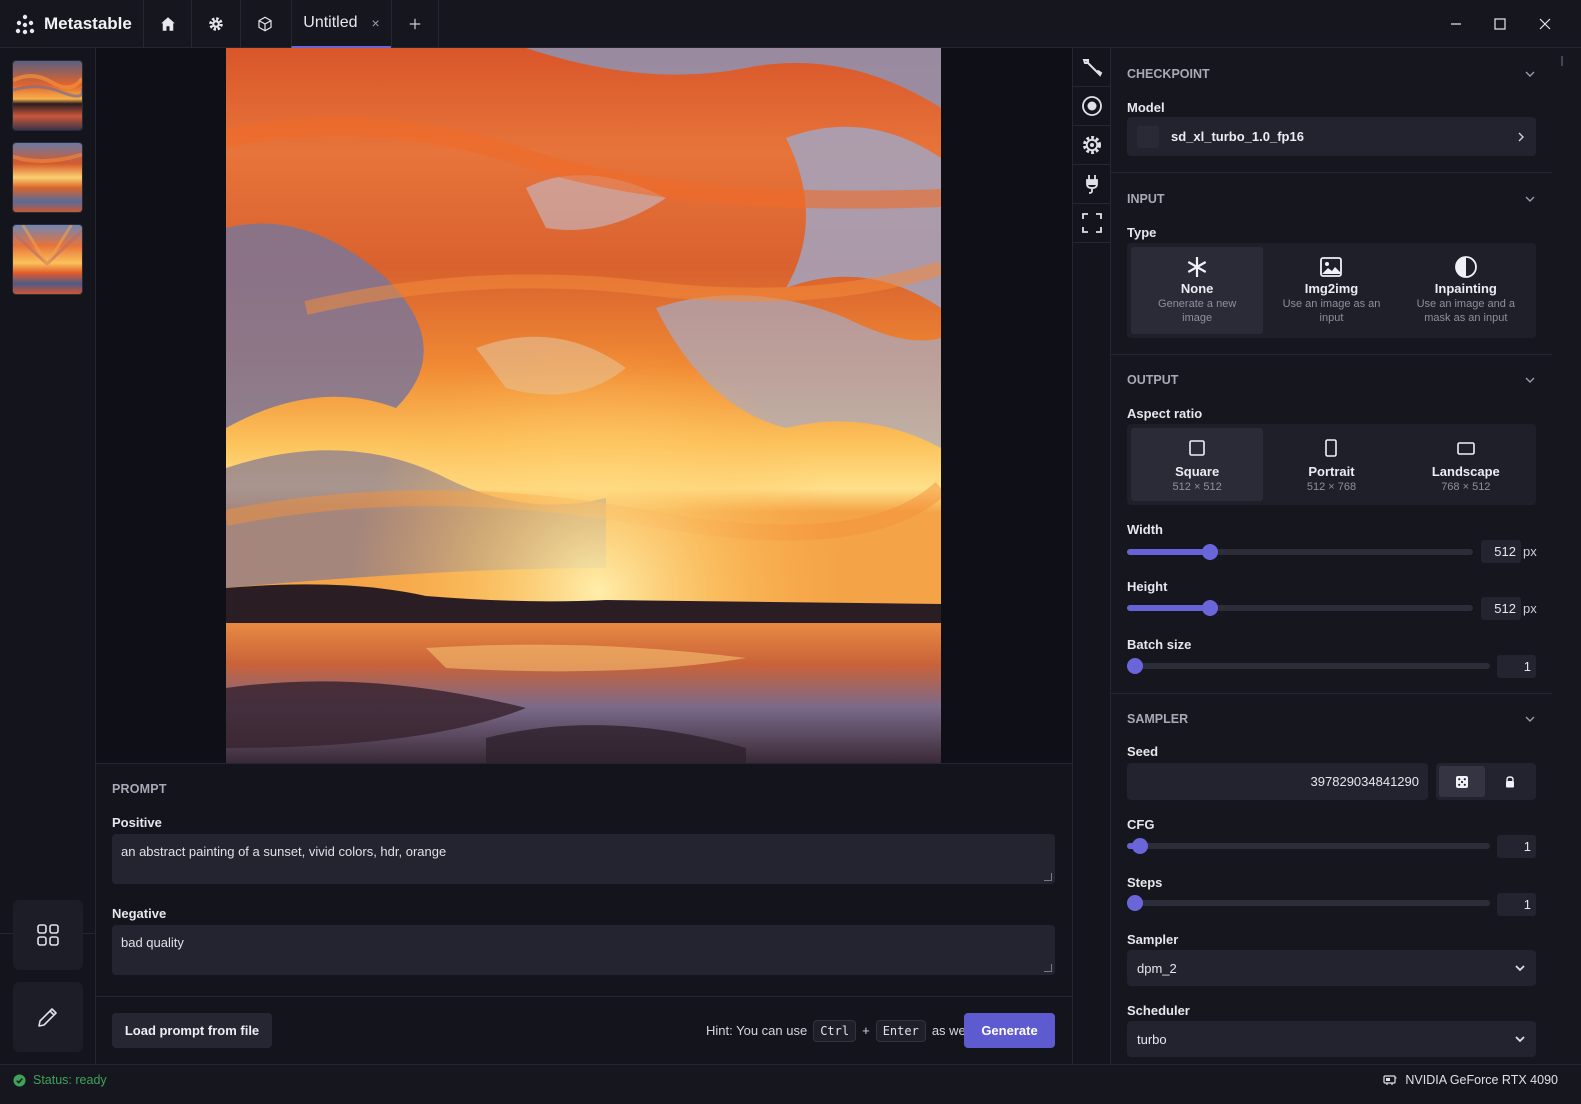 This screenshot has height=1104, width=1581. Describe the element at coordinates (1159, 644) in the screenshot. I see `batch-size-label: Batch size` at that location.